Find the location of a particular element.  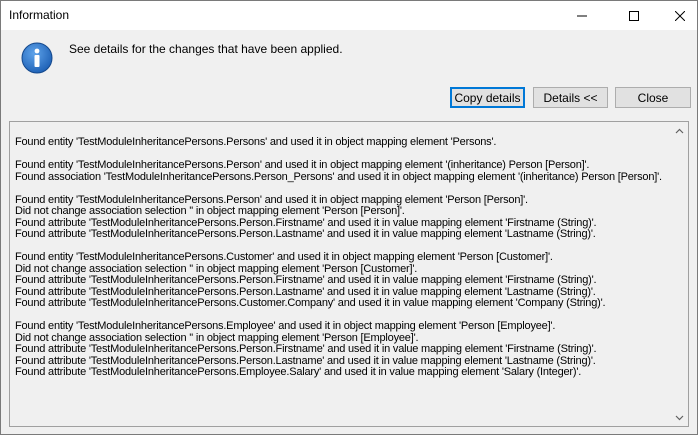

window-title: Information is located at coordinates (39, 15).